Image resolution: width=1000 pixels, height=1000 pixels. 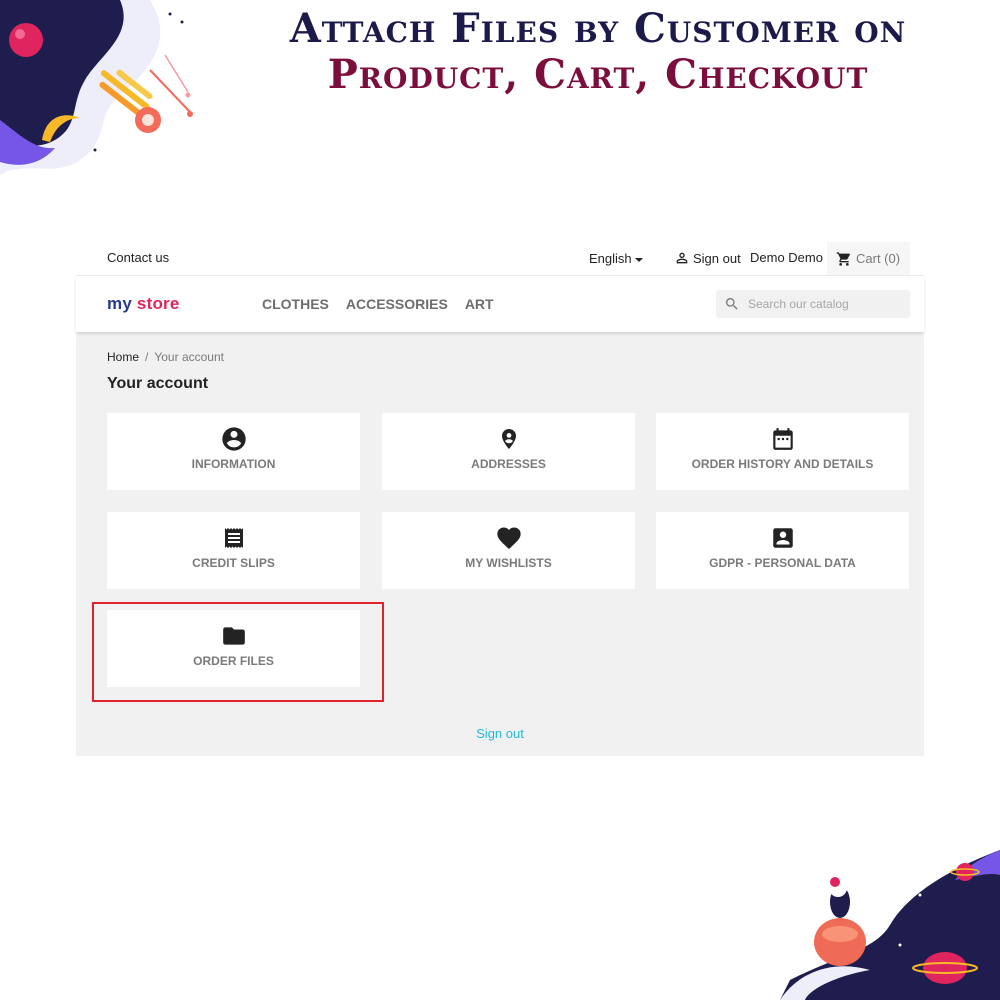 I want to click on tile-label: GDPR - PERSONAL DATA, so click(x=782, y=563).